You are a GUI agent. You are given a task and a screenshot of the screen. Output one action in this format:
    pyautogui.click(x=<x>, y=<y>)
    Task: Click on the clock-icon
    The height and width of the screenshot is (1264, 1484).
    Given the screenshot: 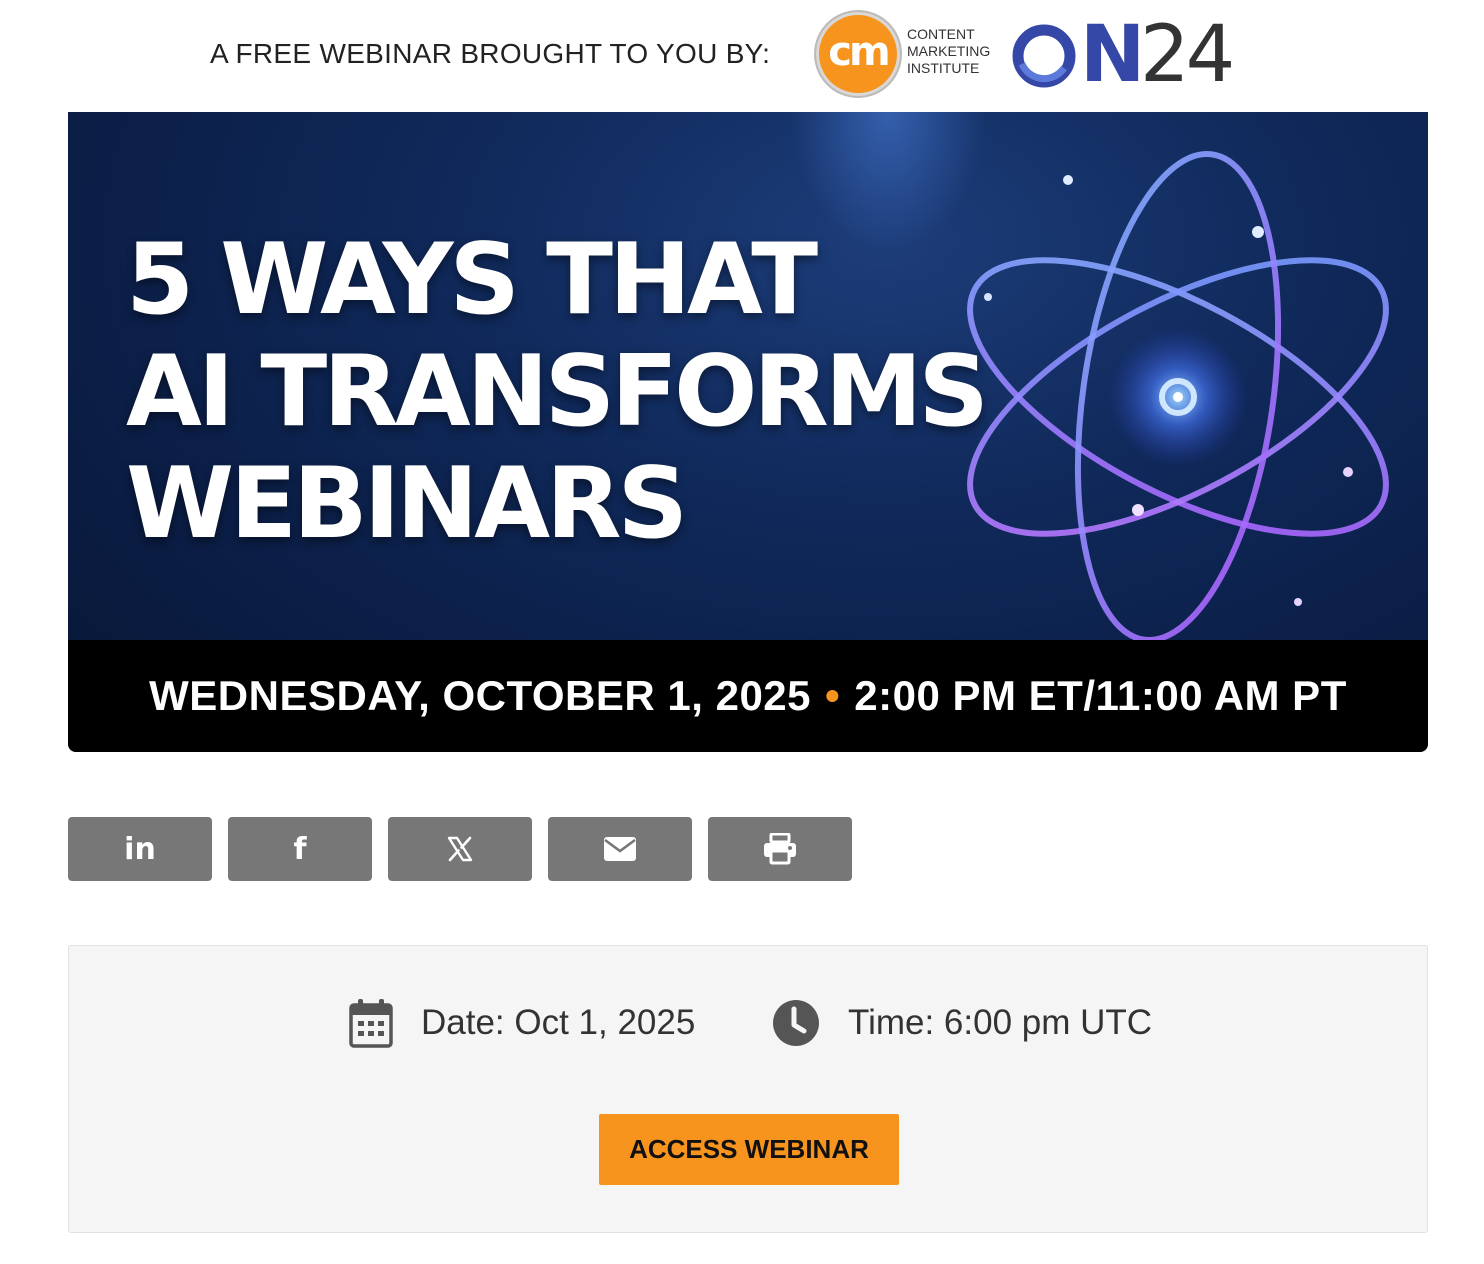 What is the action you would take?
    pyautogui.click(x=796, y=1023)
    